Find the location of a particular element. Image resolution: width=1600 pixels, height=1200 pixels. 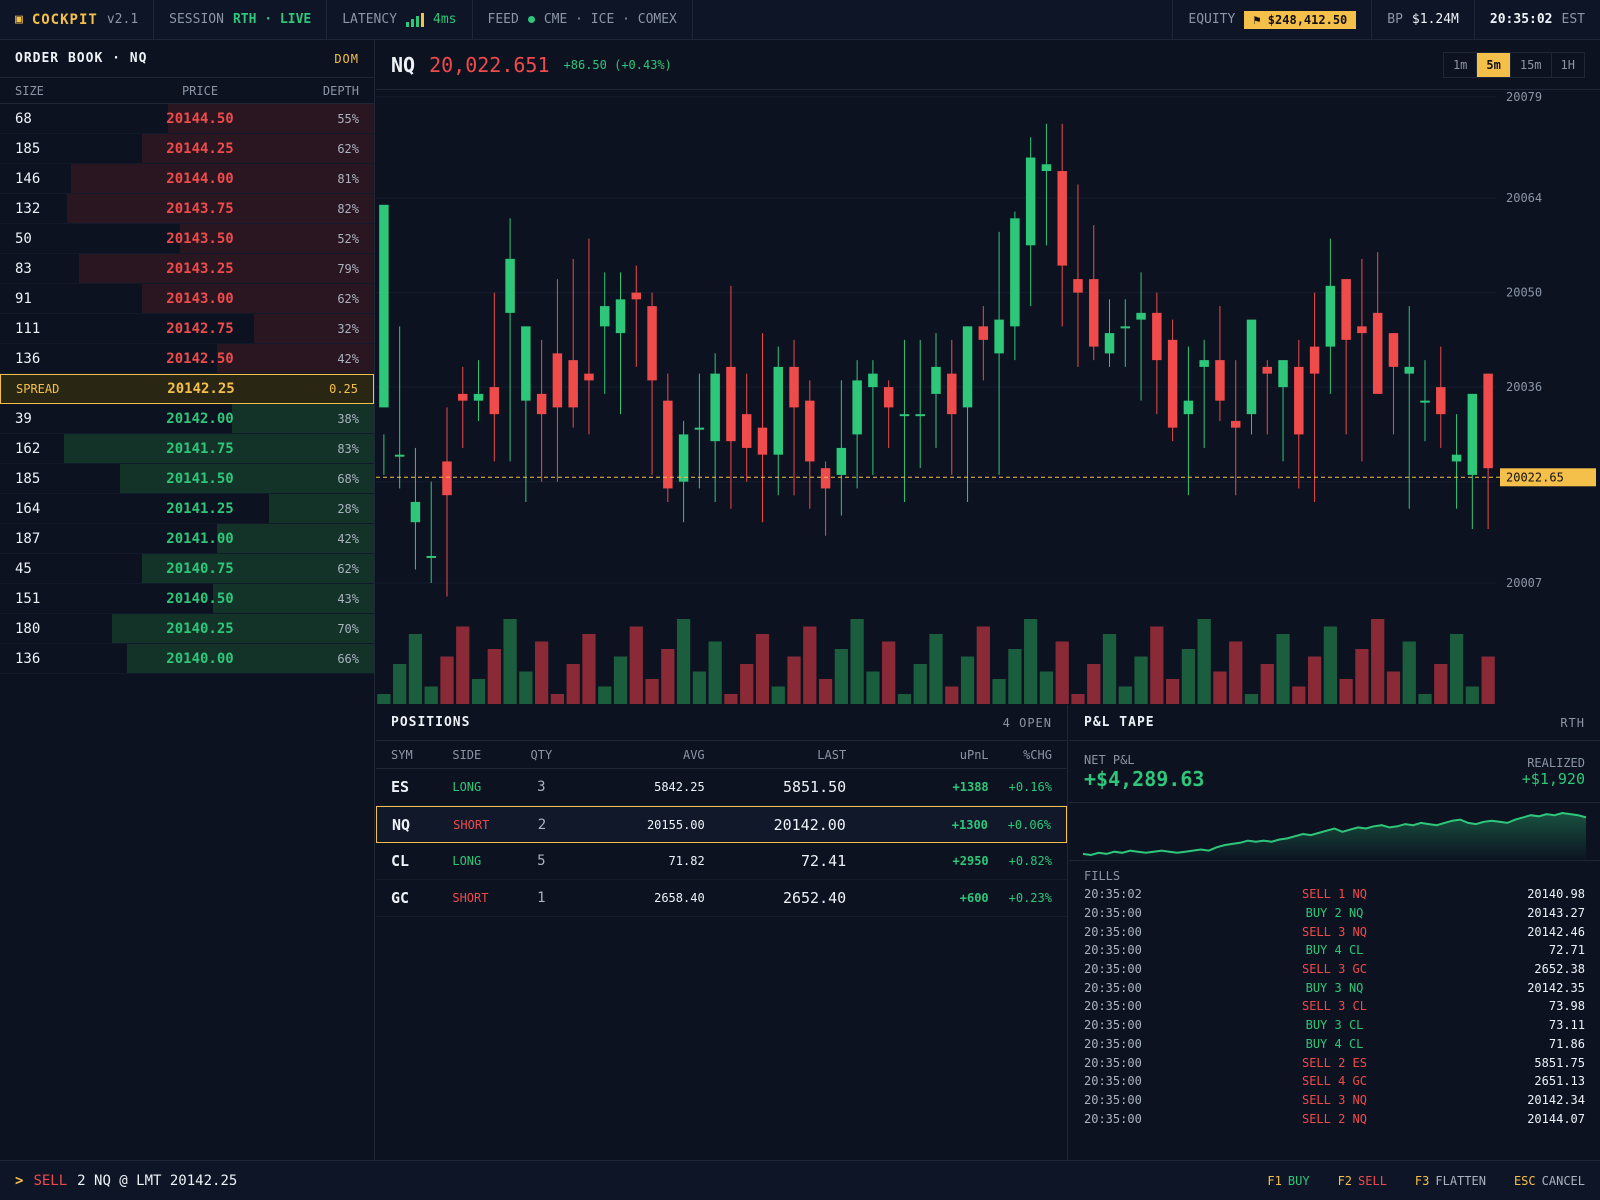

level-price: 20140.25 is located at coordinates (200, 629).